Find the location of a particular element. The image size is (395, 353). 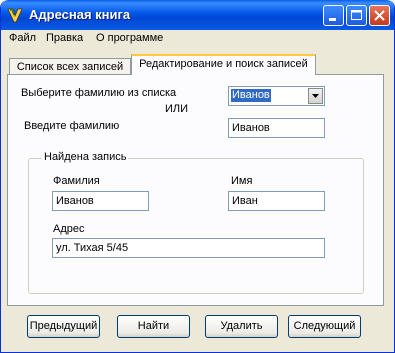

surname-input: Иванов is located at coordinates (276, 128).